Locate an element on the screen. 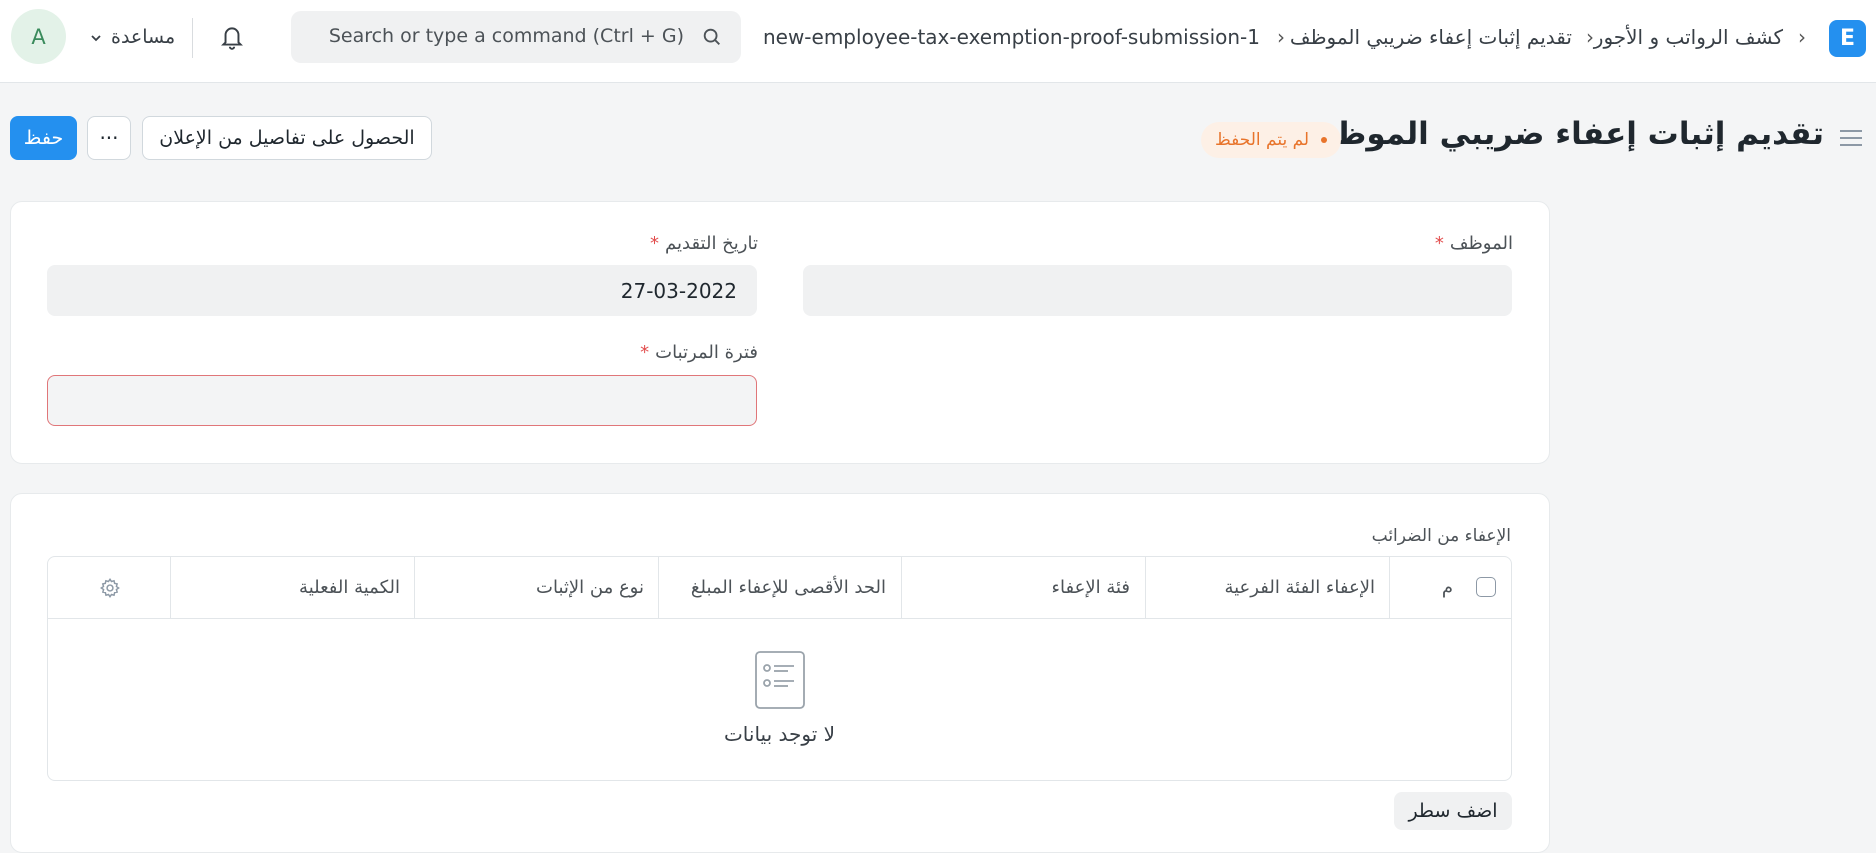  select-all-checkbox is located at coordinates (1486, 587).